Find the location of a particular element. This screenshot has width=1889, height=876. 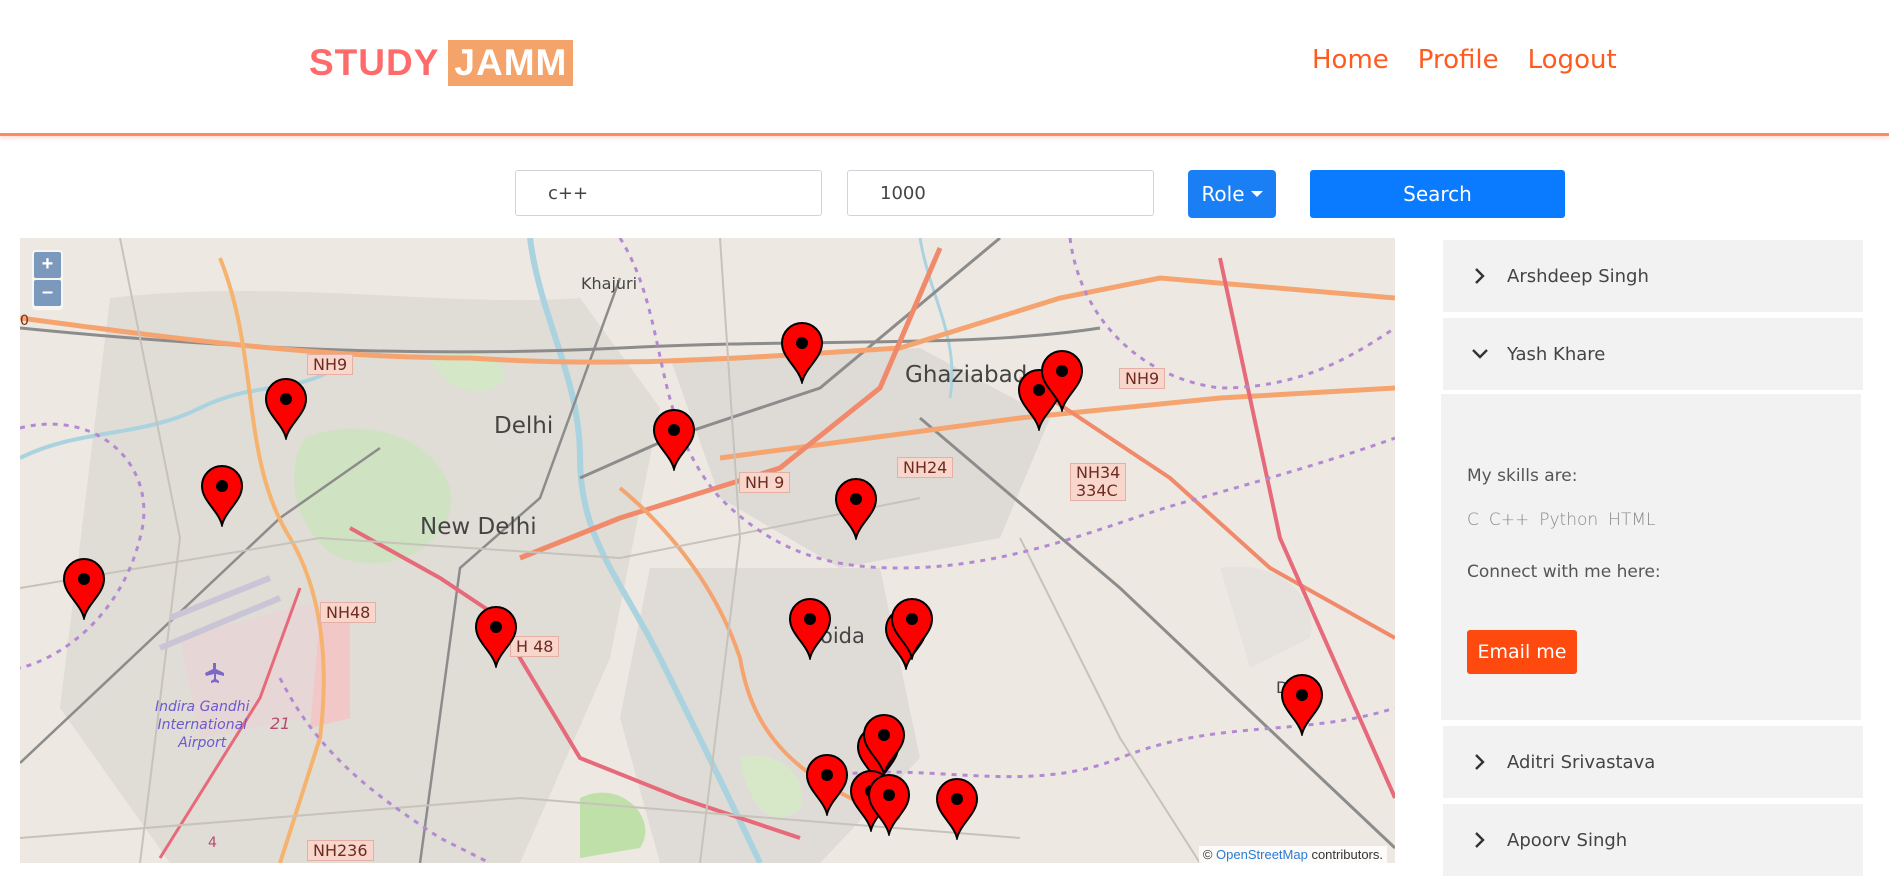

accordion-item-arshdeep-singh: Arshdeep Singh is located at coordinates (1653, 276).